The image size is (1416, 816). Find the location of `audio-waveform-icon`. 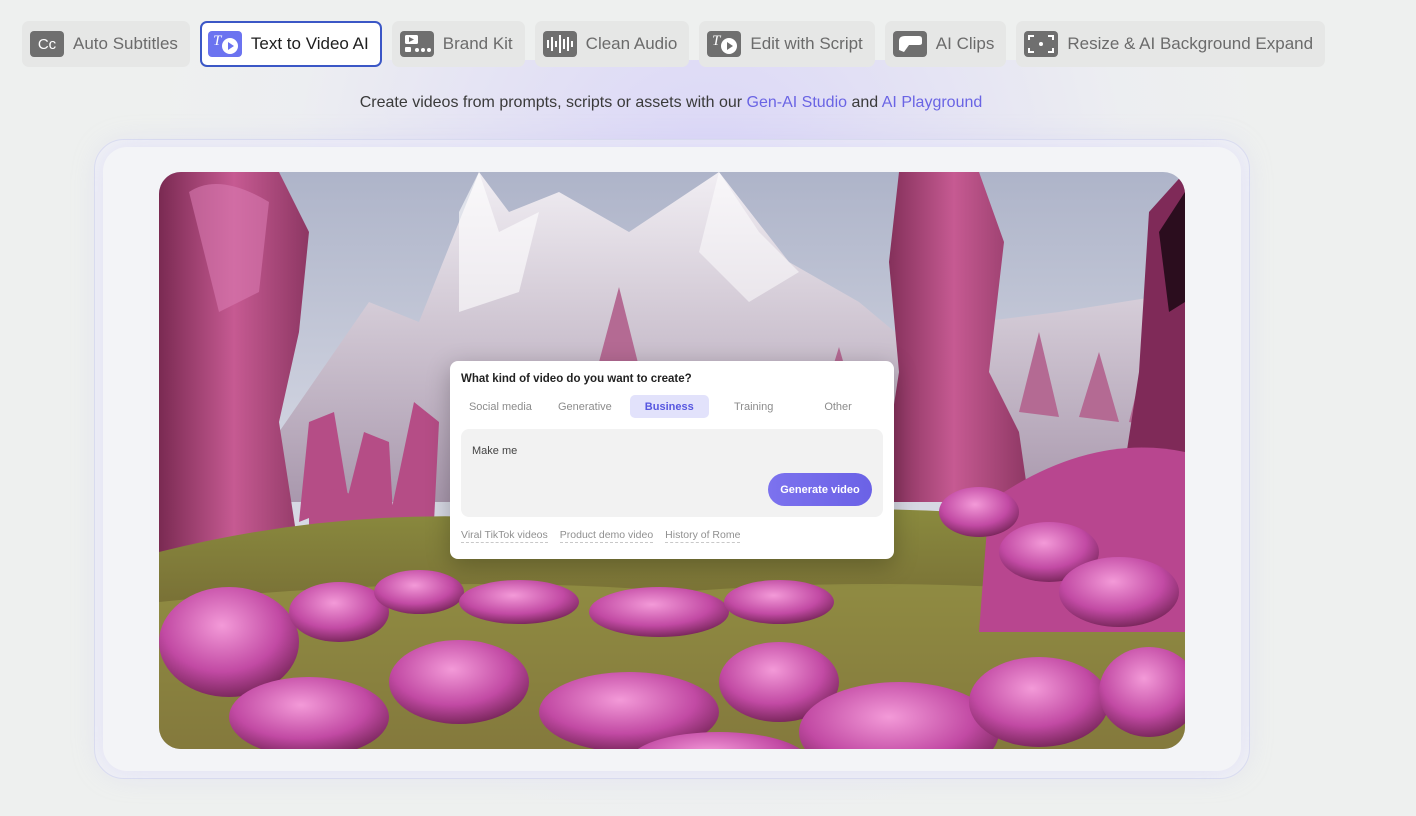

audio-waveform-icon is located at coordinates (559, 44).